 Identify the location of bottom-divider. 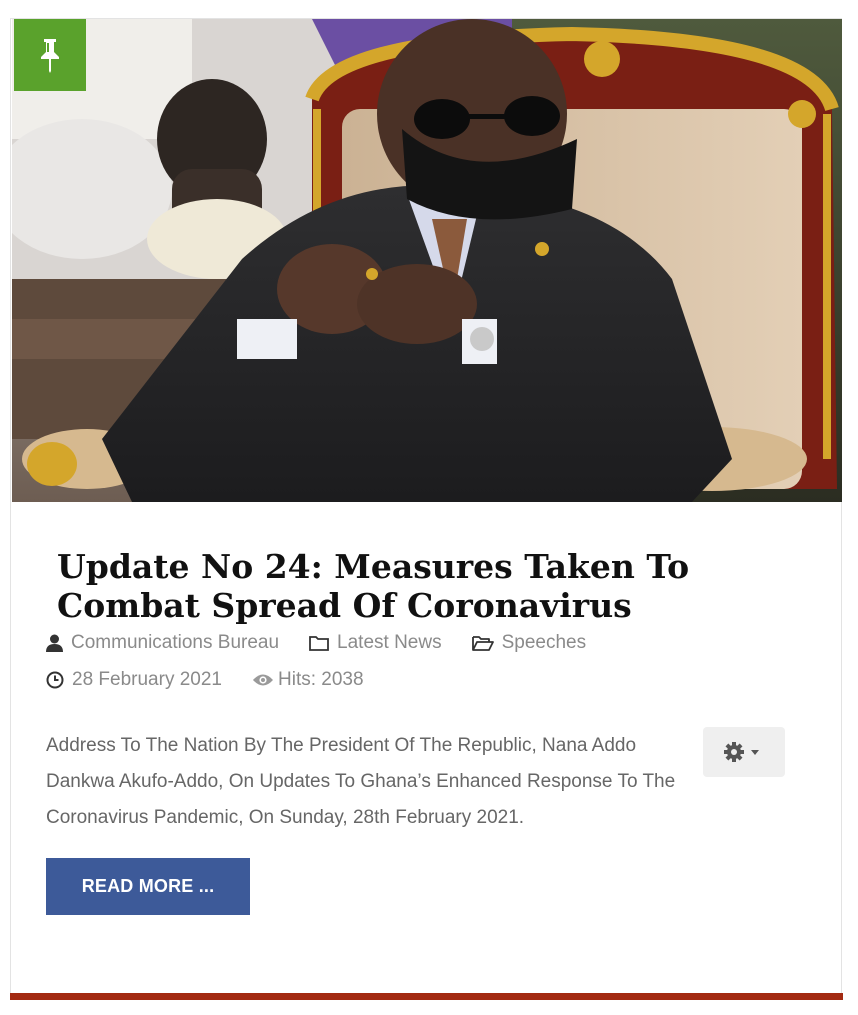
(426, 996).